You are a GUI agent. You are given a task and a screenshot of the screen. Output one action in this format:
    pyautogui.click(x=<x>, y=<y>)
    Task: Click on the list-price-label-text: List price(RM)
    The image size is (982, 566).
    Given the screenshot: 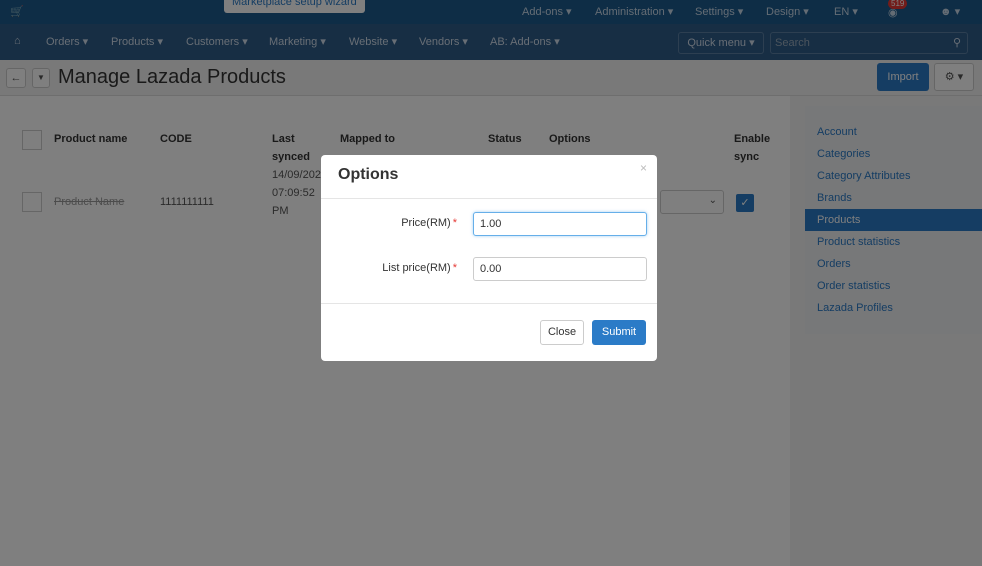 What is the action you would take?
    pyautogui.click(x=416, y=268)
    